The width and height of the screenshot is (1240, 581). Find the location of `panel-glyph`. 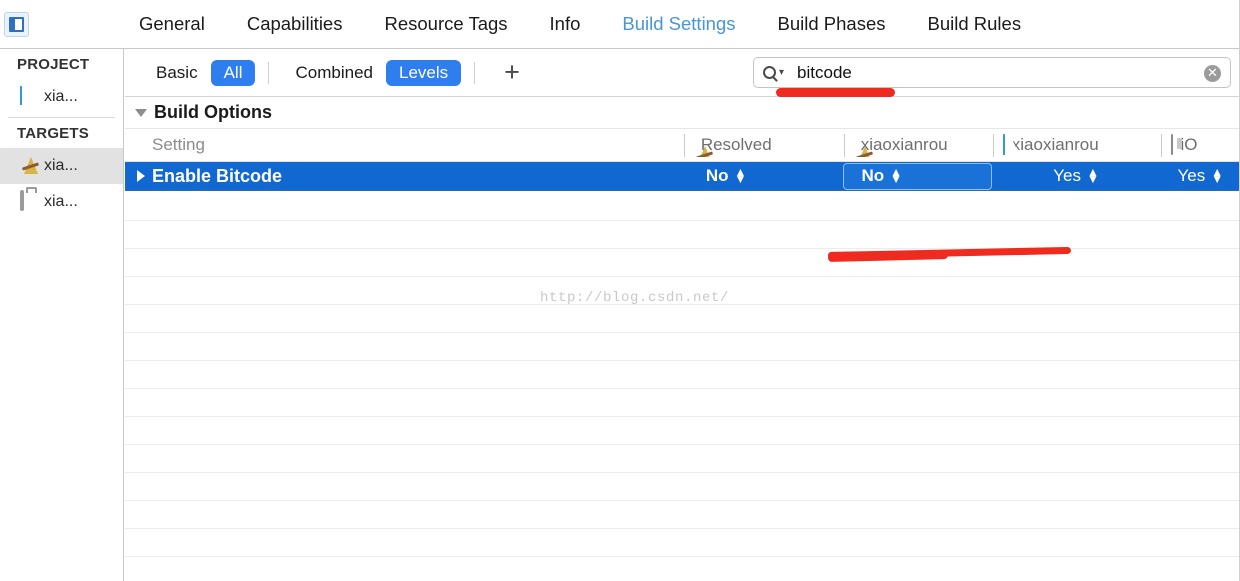

panel-glyph is located at coordinates (16, 24).